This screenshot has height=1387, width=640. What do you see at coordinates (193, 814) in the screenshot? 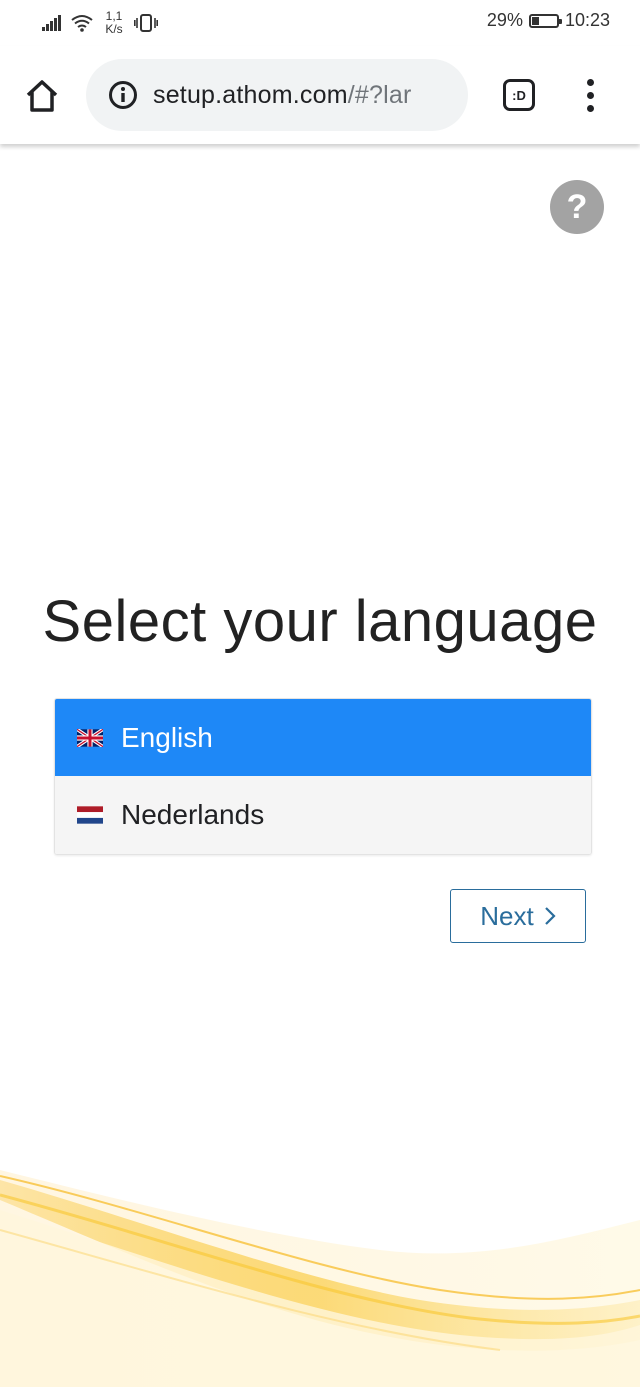
I see `language-label: Nederlands` at bounding box center [193, 814].